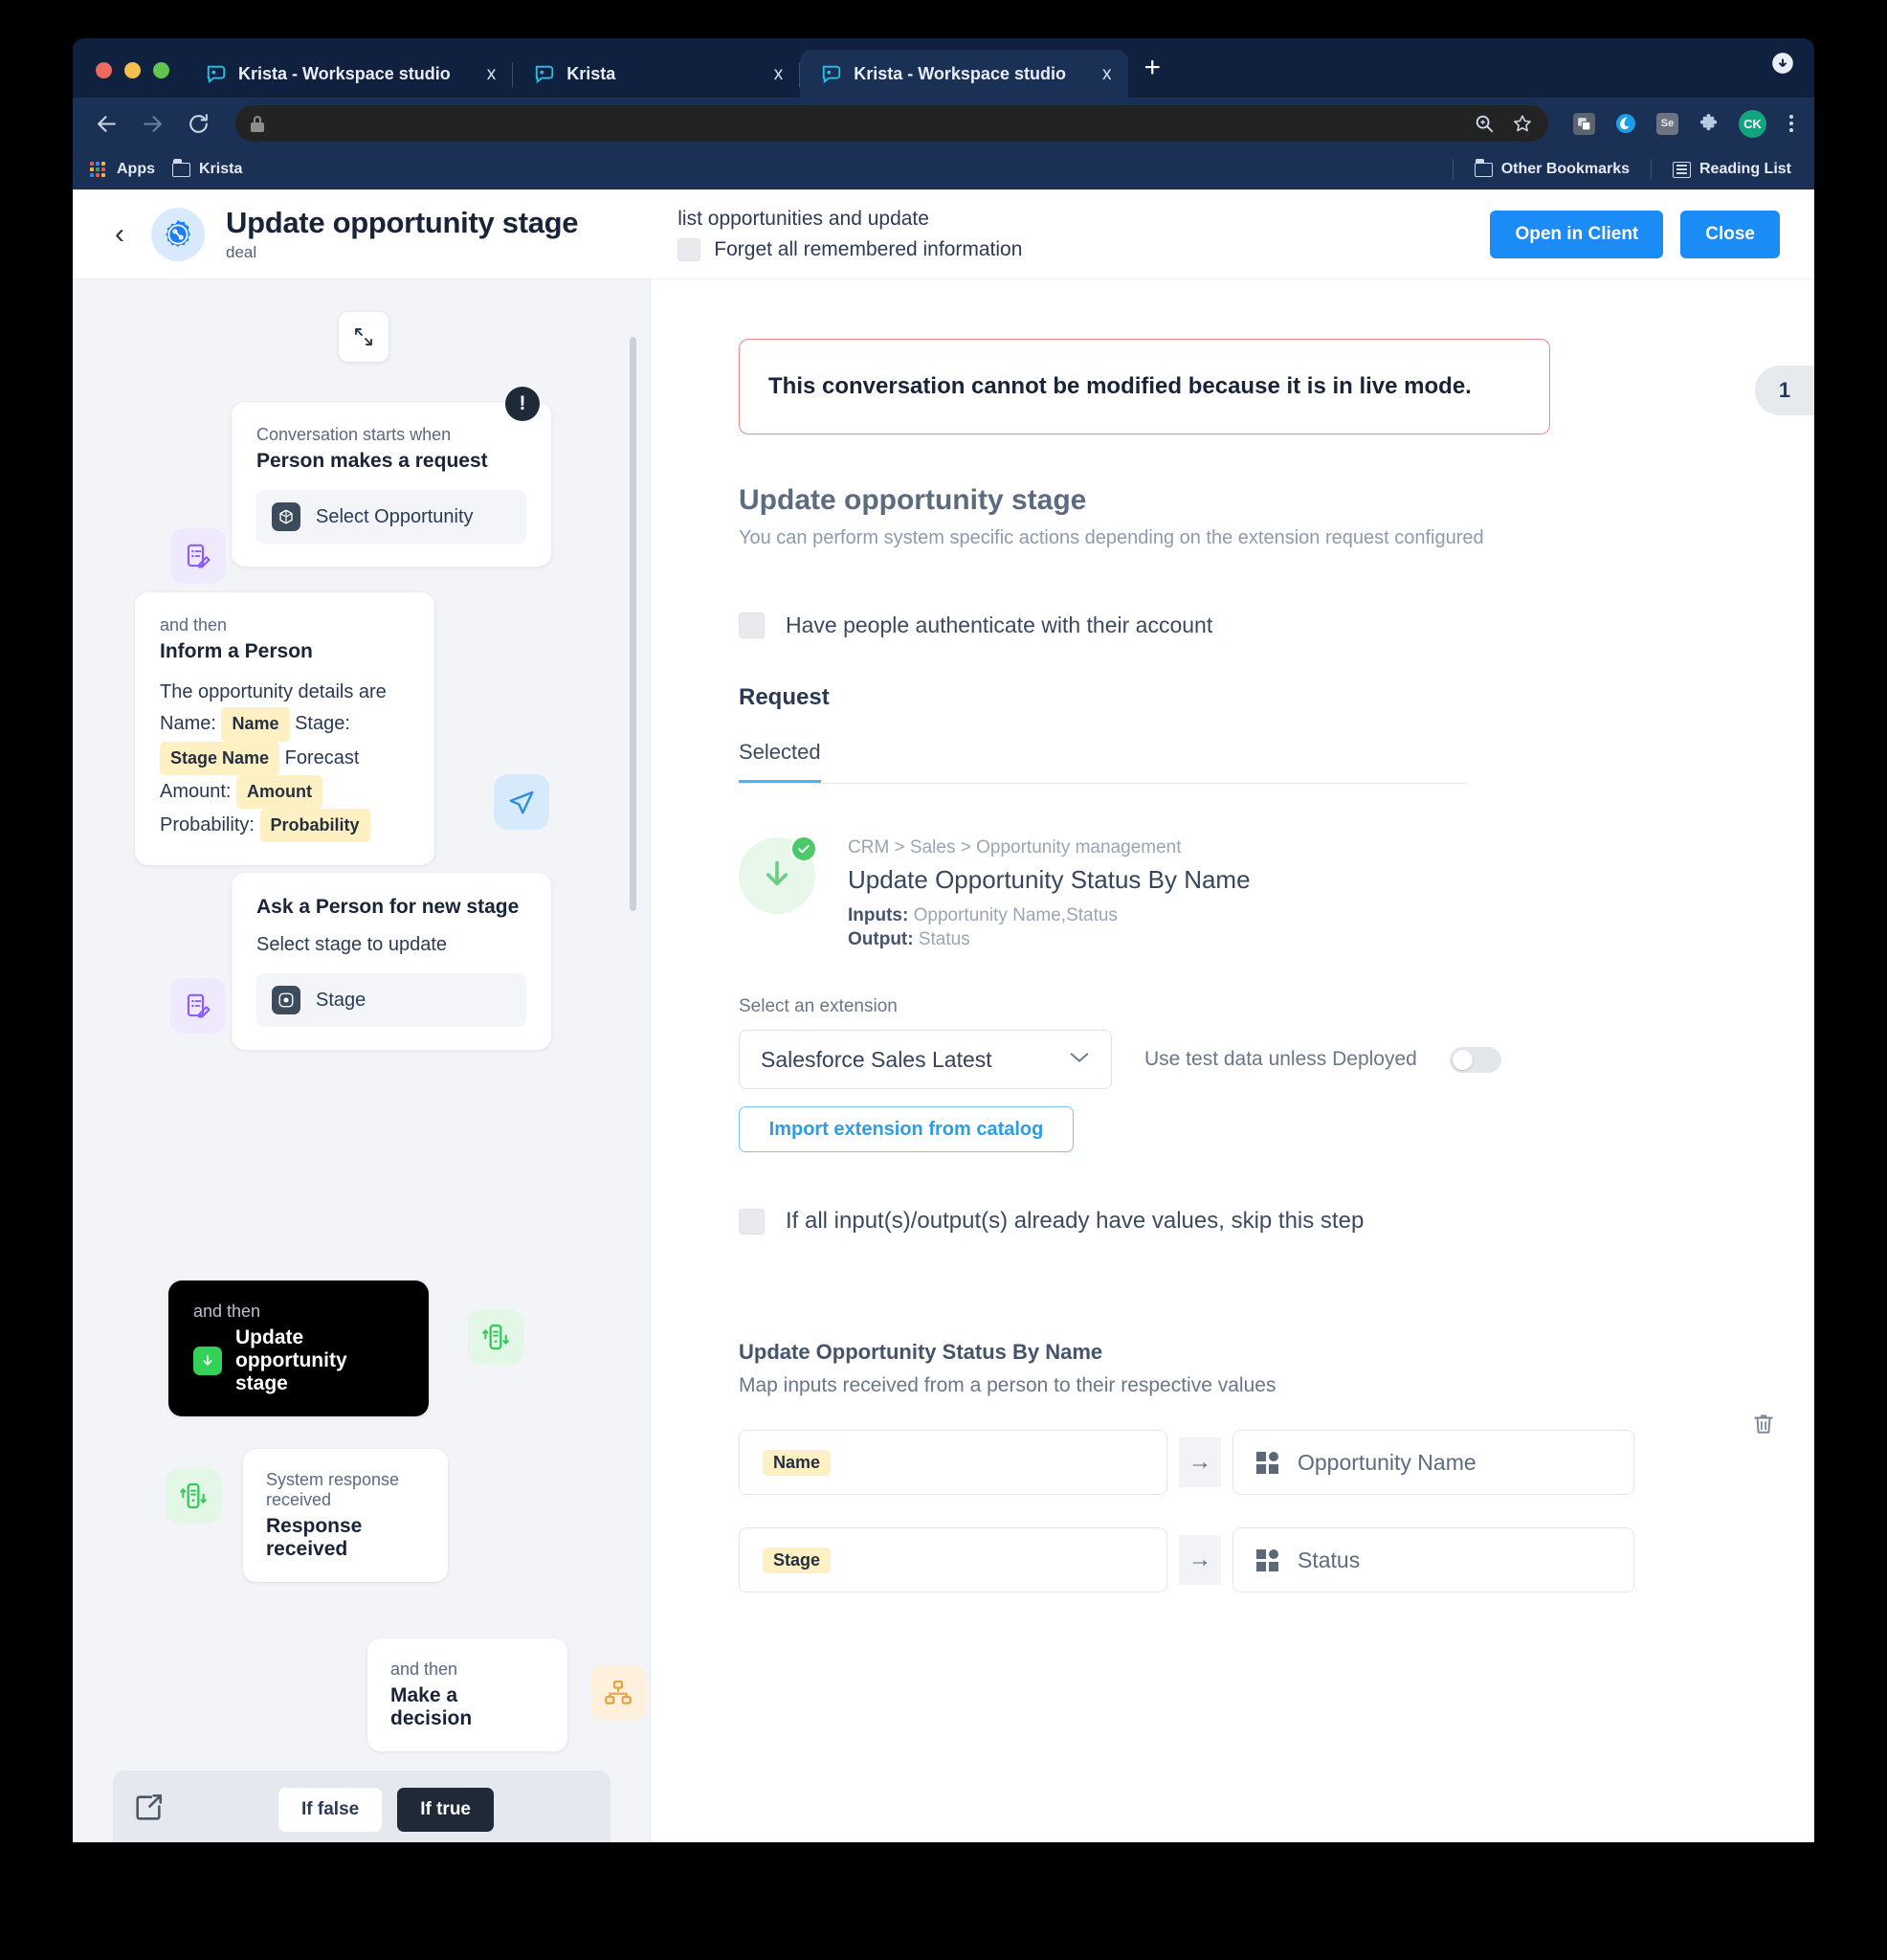  What do you see at coordinates (878, 915) in the screenshot?
I see `inputs-key: Inputs:` at bounding box center [878, 915].